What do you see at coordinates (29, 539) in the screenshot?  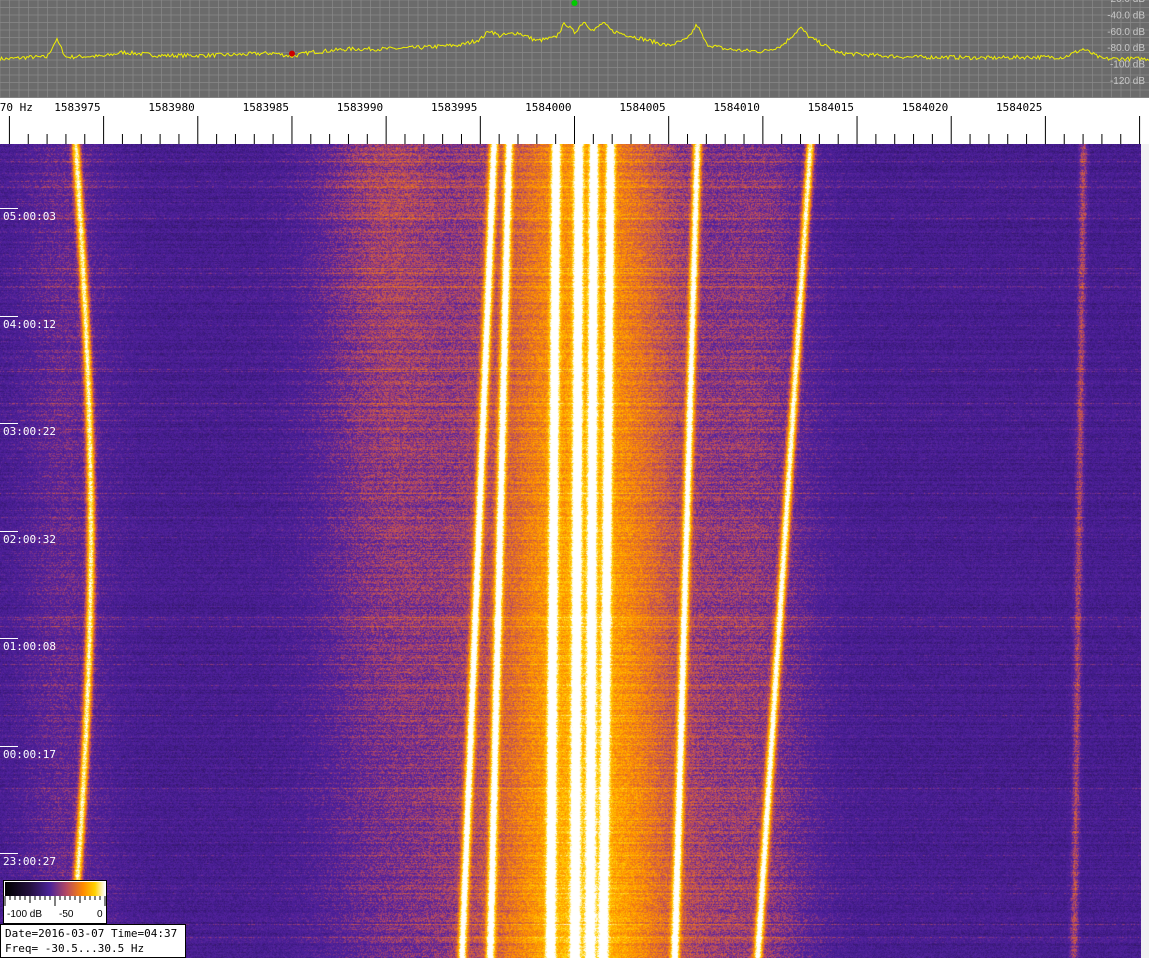 I see `time-label: 02:00:32` at bounding box center [29, 539].